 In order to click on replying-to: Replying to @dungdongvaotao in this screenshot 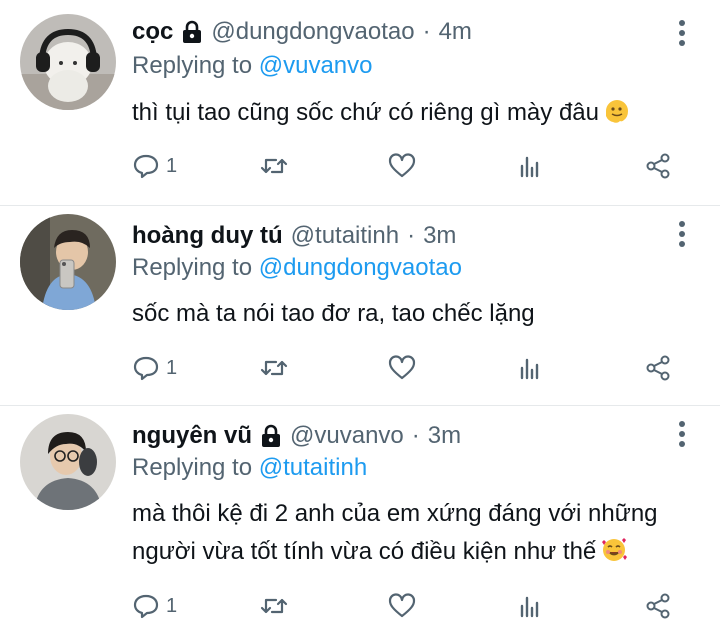, I will do `click(297, 268)`.